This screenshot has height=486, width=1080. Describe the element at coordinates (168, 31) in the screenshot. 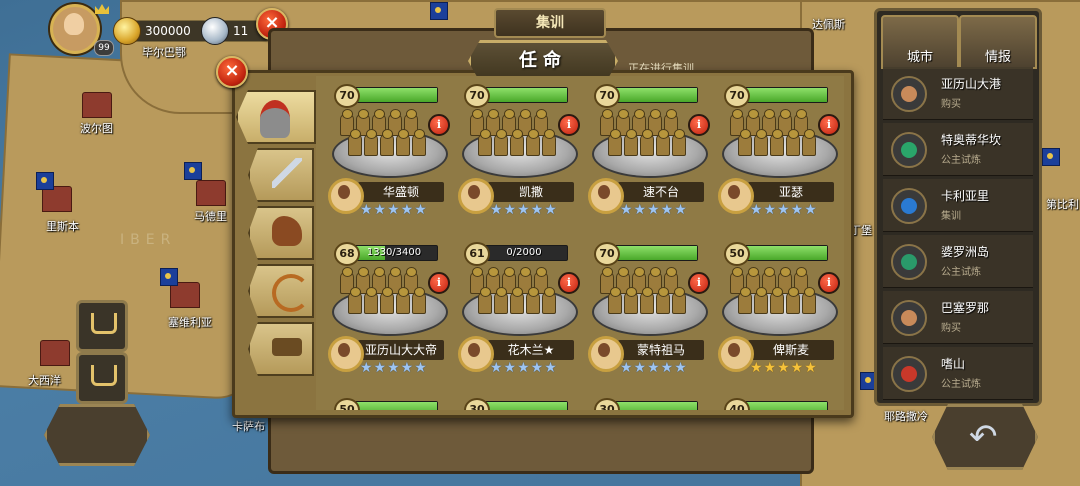

I see `gold-amount: 300000` at that location.